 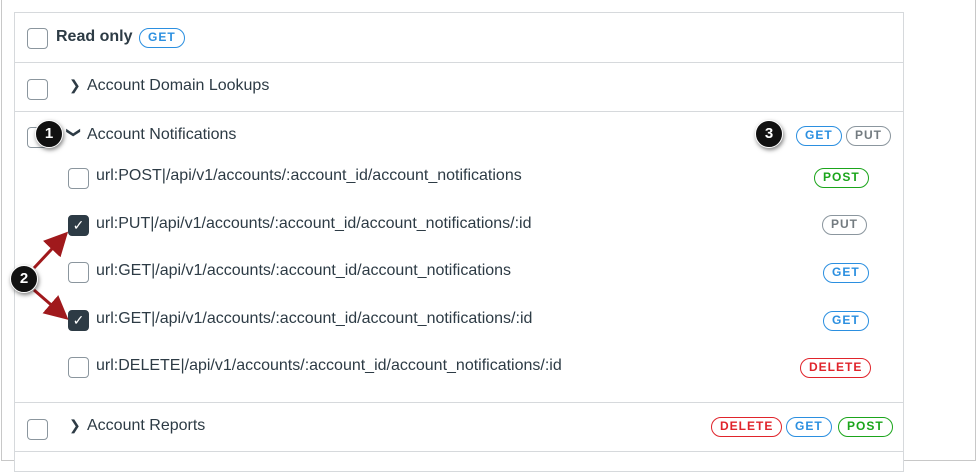 I want to click on arrow-to-get-checkbox, so click(x=51, y=304).